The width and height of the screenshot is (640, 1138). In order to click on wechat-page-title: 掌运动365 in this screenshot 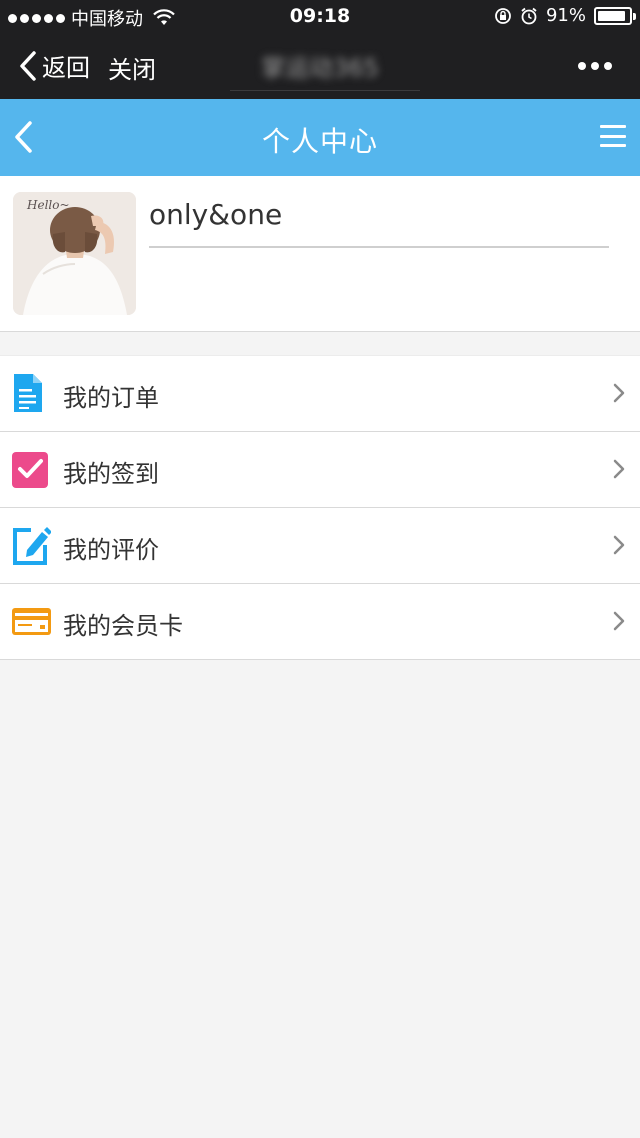, I will do `click(320, 68)`.